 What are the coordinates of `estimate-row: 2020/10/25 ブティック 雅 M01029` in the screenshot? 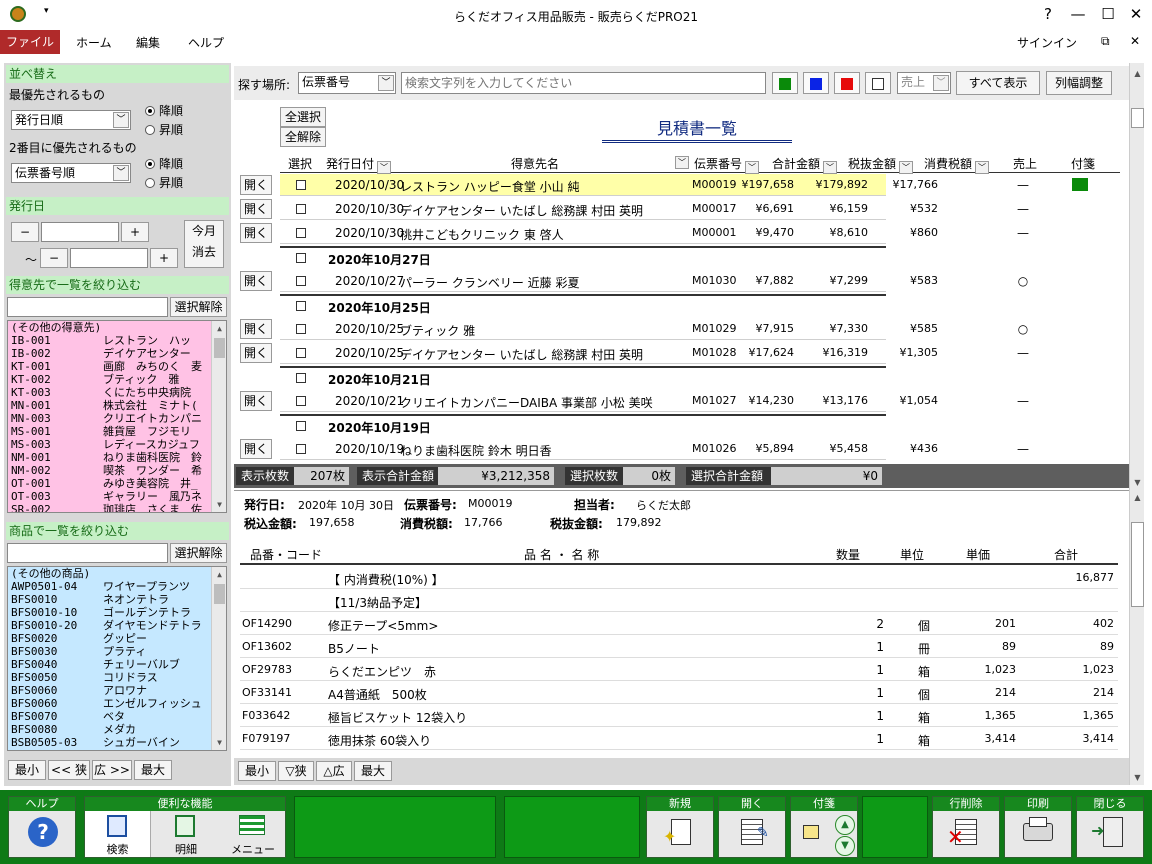 It's located at (583, 329).